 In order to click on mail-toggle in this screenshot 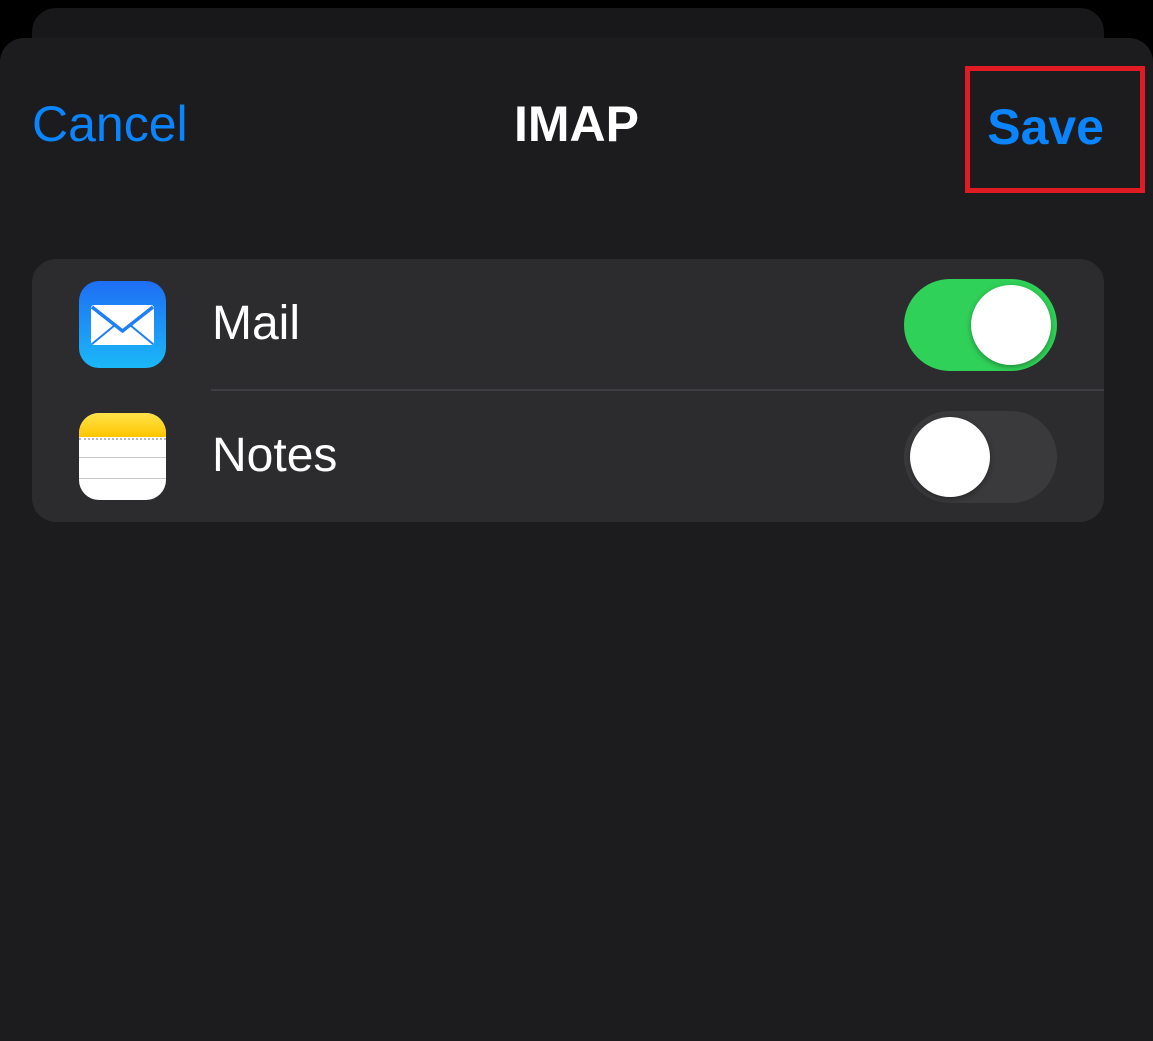, I will do `click(980, 325)`.